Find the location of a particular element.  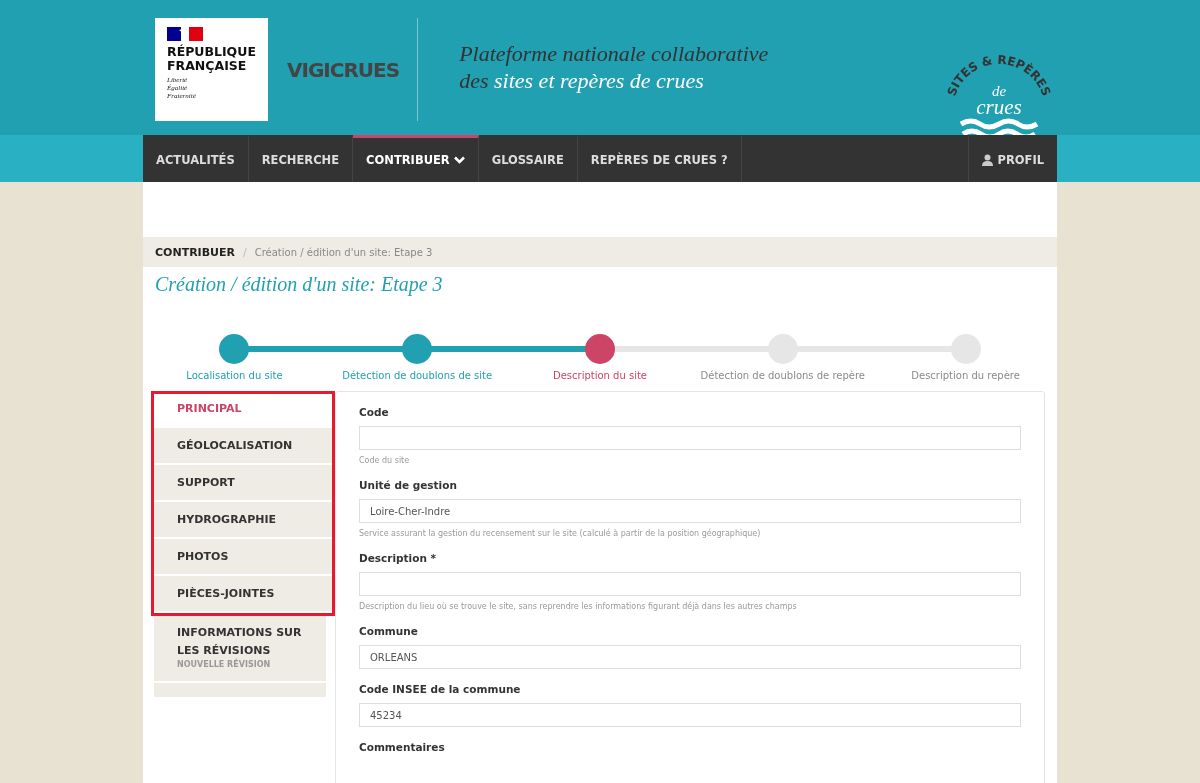

step-label: Description du site is located at coordinates (599, 375).